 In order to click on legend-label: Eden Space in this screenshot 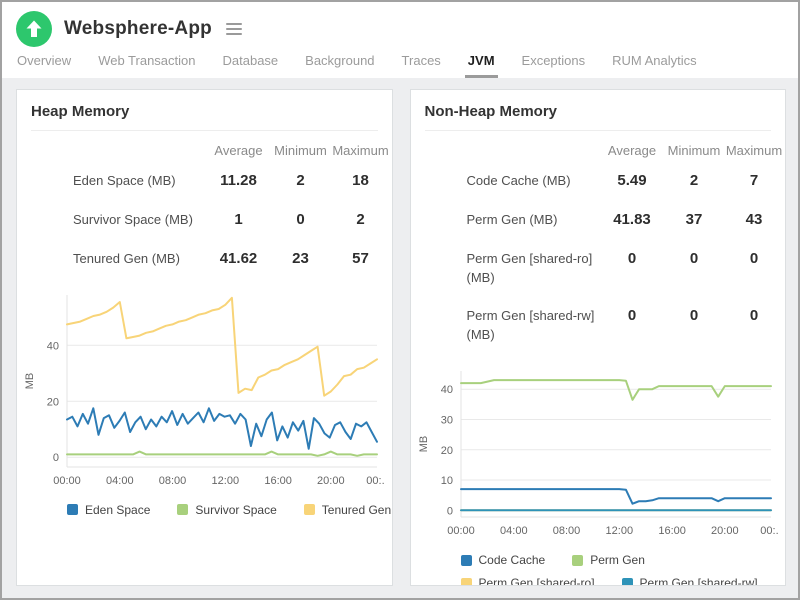, I will do `click(118, 509)`.